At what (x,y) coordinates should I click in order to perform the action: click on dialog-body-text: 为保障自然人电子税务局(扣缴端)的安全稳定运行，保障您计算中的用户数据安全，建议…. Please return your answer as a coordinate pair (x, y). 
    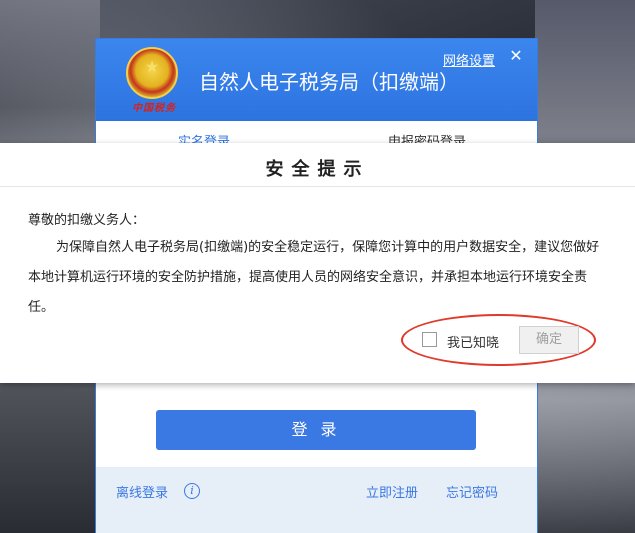
    Looking at the image, I should click on (314, 277).